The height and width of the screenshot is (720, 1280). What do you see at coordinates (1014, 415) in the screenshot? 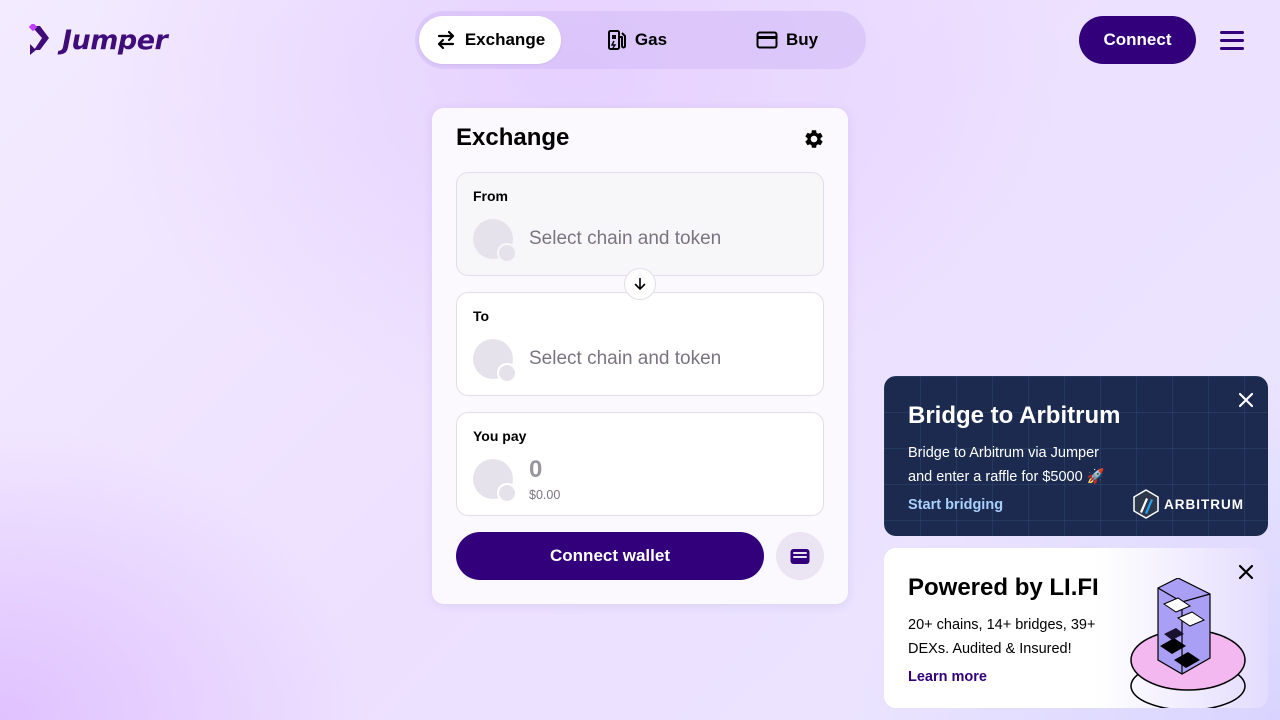
I see `arbitrum-promo-title: Bridge to Arbitrum` at bounding box center [1014, 415].